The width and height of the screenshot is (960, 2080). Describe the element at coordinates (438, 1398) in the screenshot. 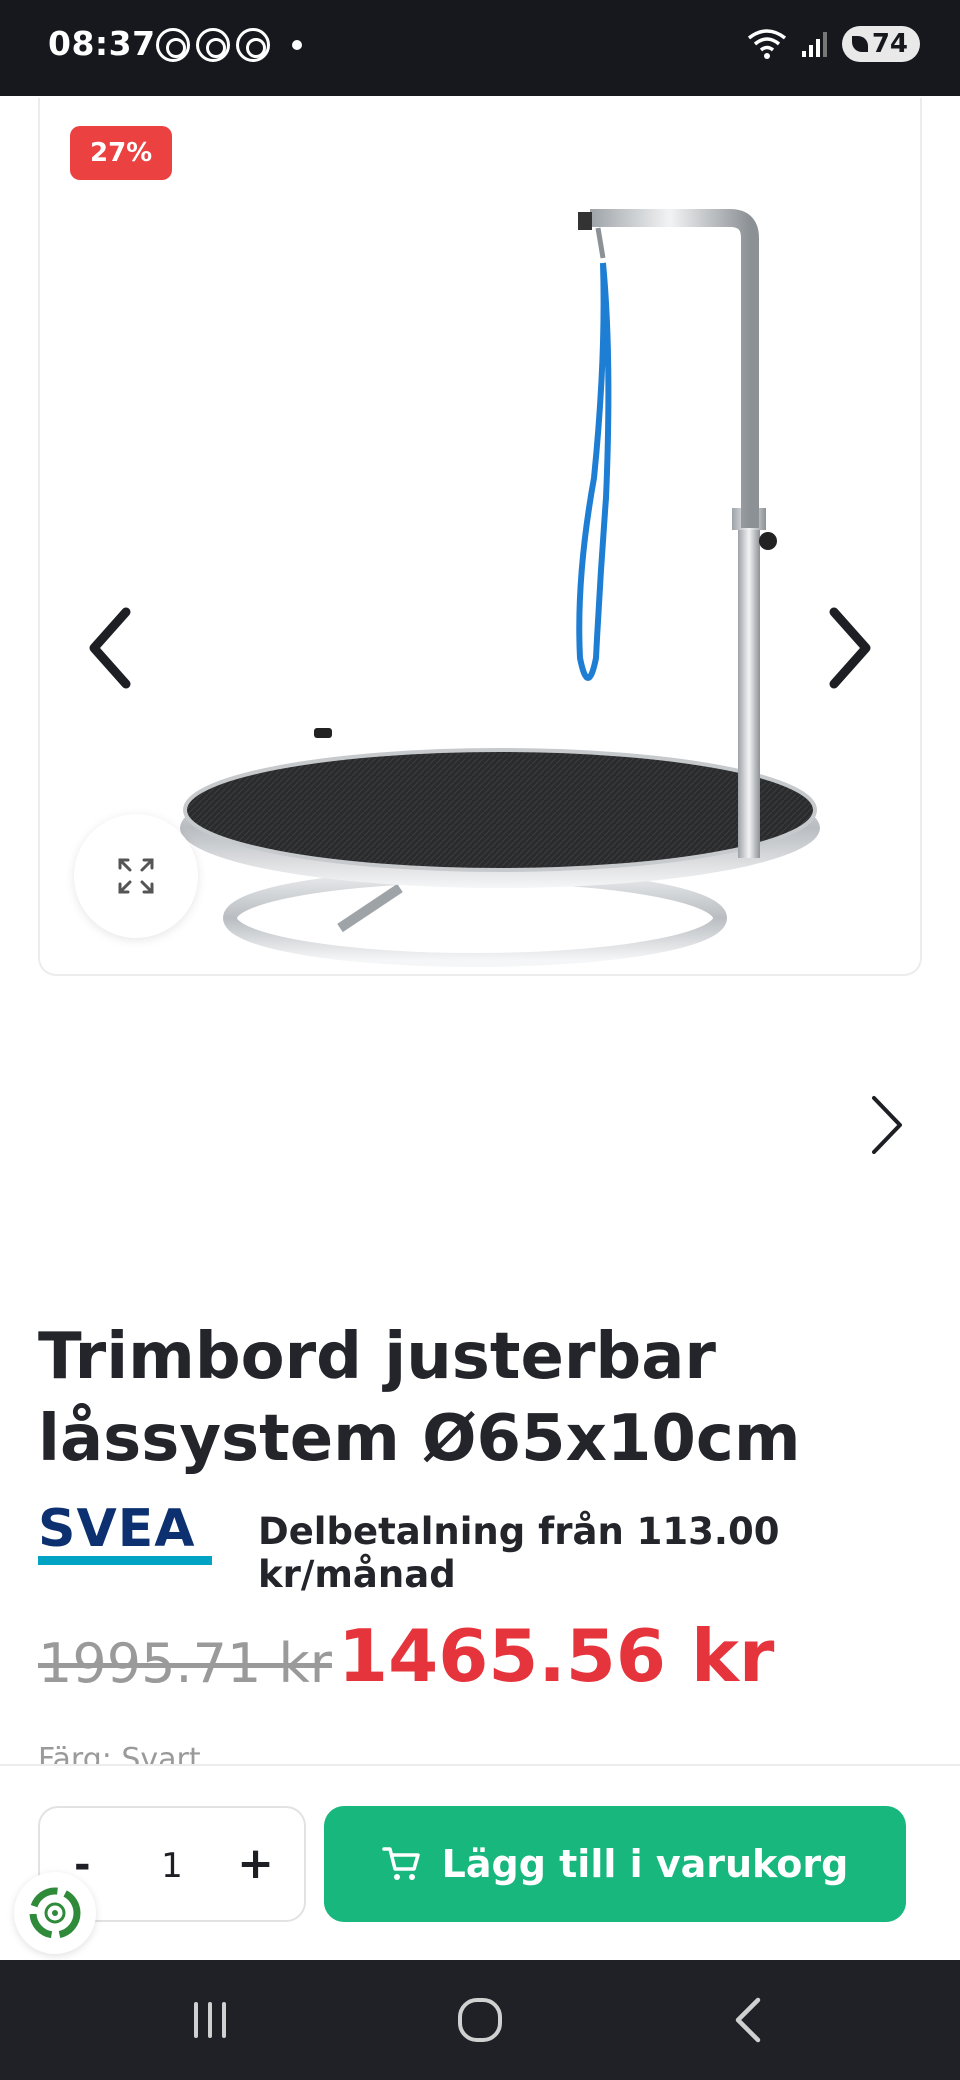

I see `product-title: Trimbord justerbar låssystem Ø65x10cm` at that location.